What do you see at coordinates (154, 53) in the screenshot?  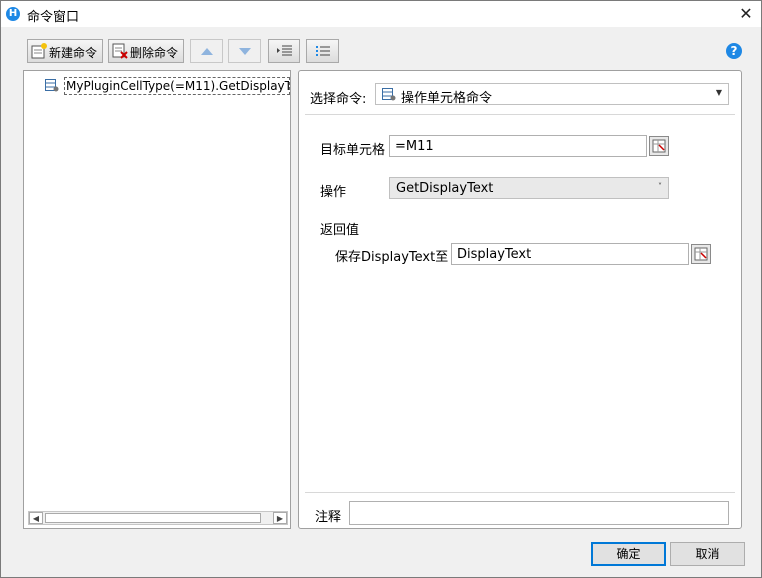 I see `delete-command-label: 删除命令` at bounding box center [154, 53].